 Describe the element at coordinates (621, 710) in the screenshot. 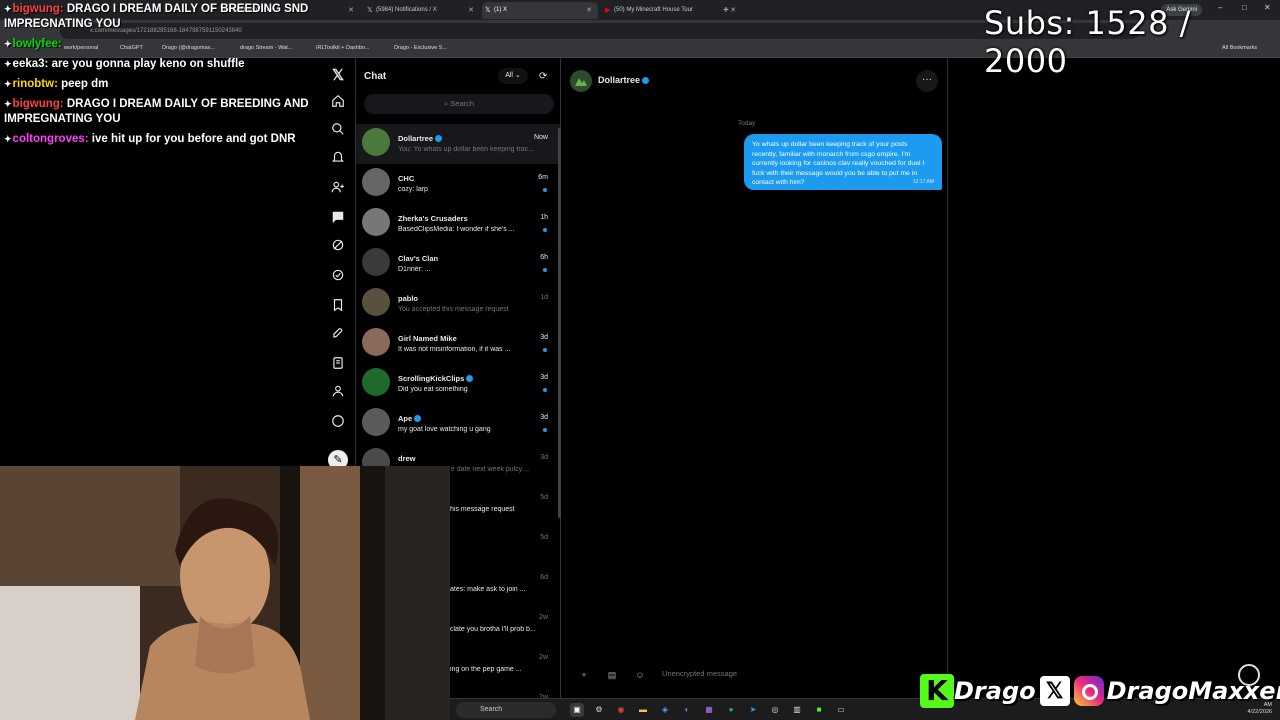

I see `chrome-icon: ◉` at that location.